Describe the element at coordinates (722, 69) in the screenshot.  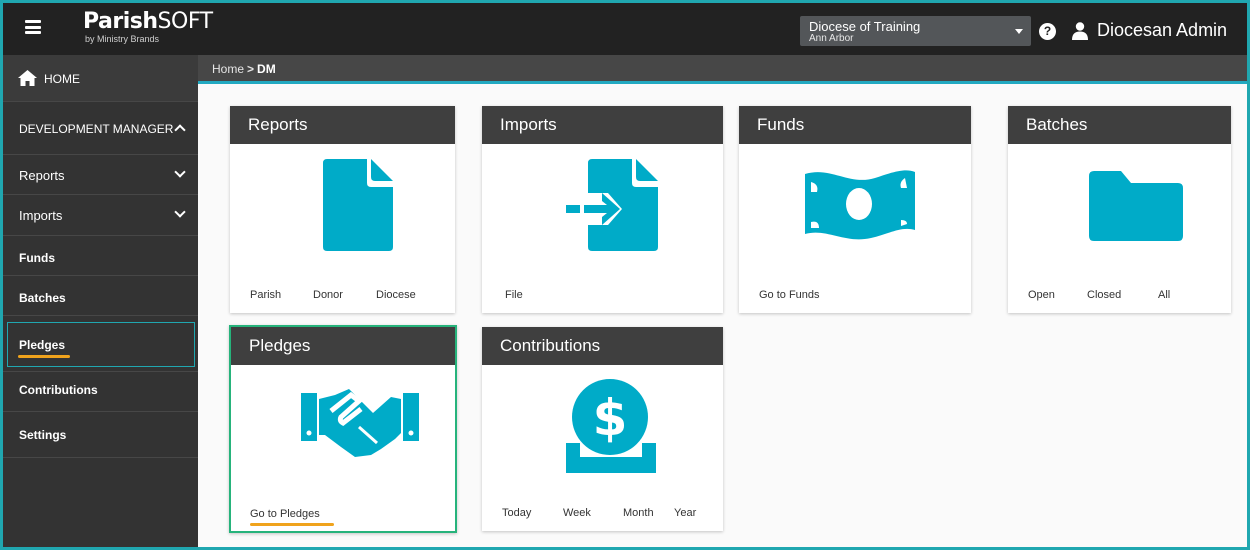
I see `breadcrumb-bar: Home > DM` at that location.